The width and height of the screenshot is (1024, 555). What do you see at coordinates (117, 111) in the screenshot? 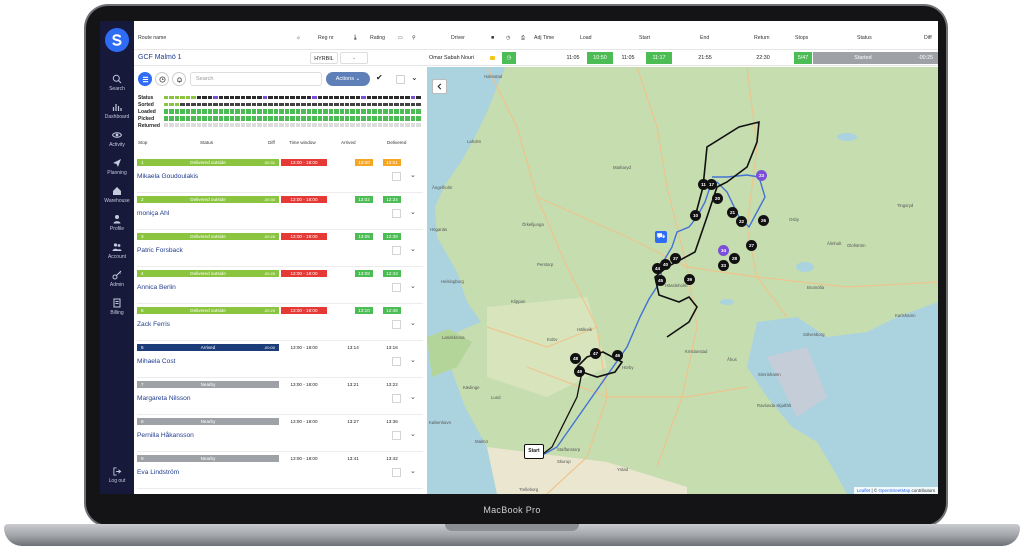
I see `sidebar-item-dashboard: Dashboard` at bounding box center [117, 111].